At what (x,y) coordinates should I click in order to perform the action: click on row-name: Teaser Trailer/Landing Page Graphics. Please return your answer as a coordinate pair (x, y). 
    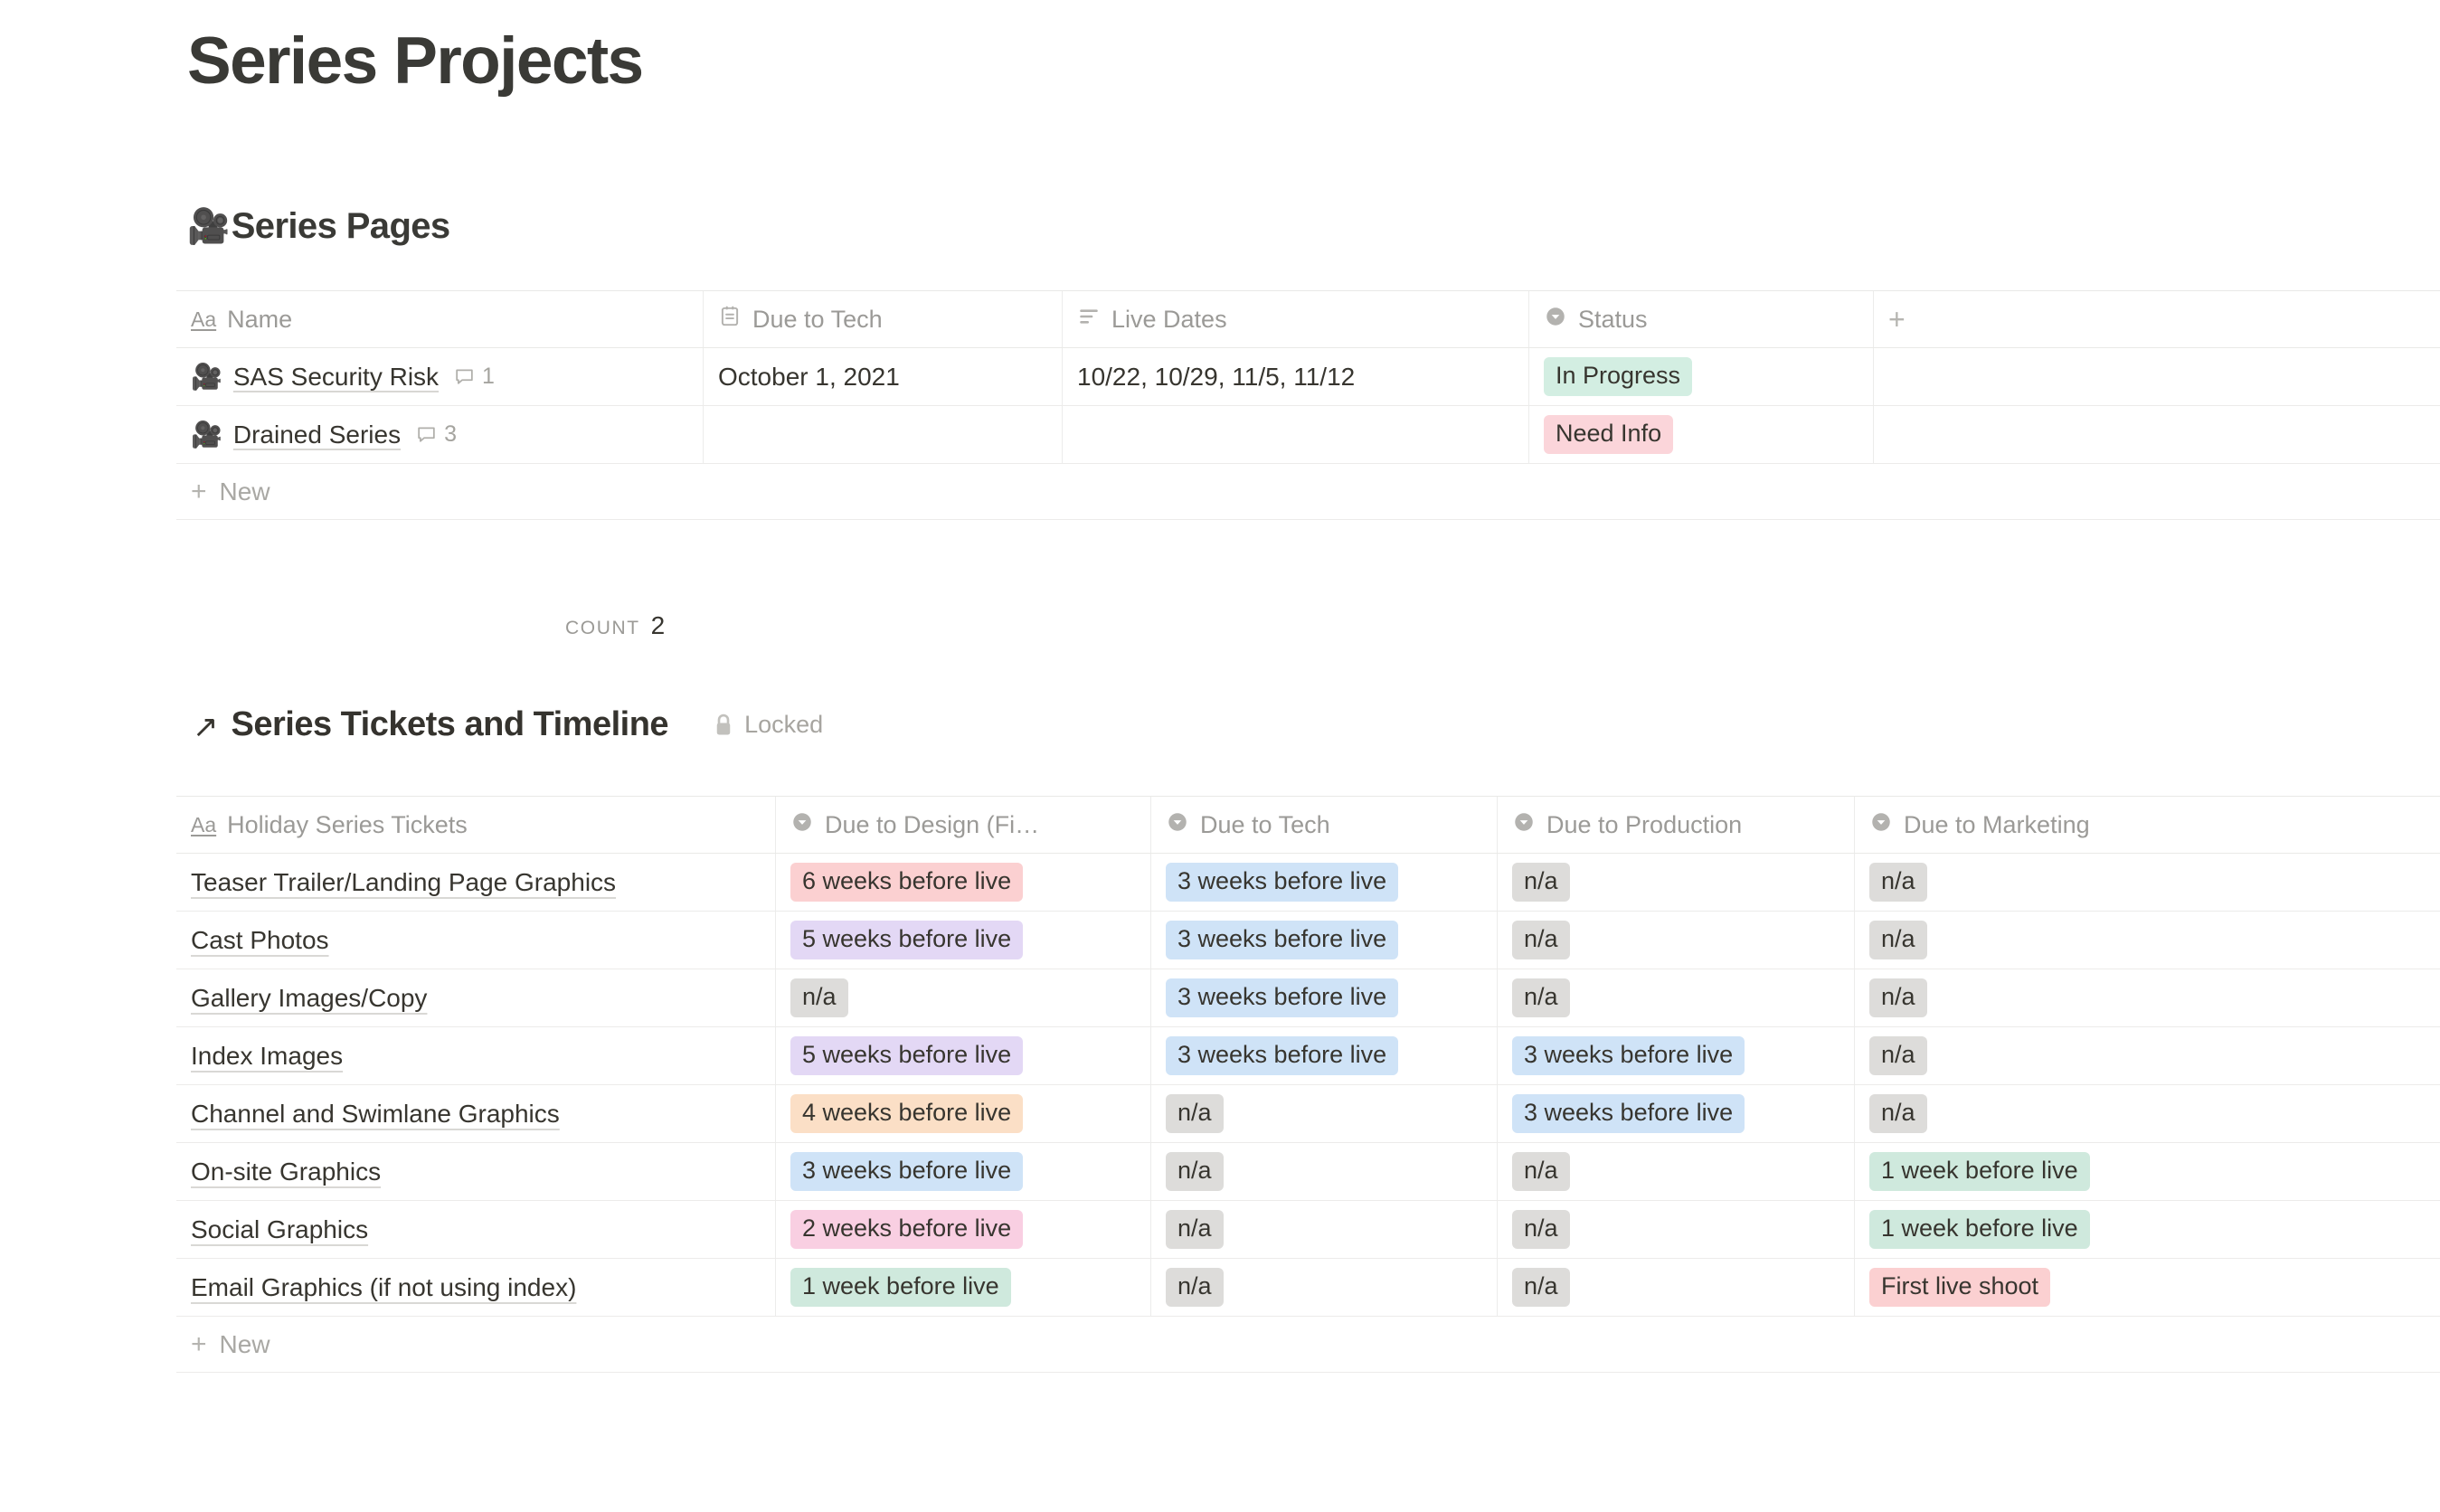
    Looking at the image, I should click on (403, 882).